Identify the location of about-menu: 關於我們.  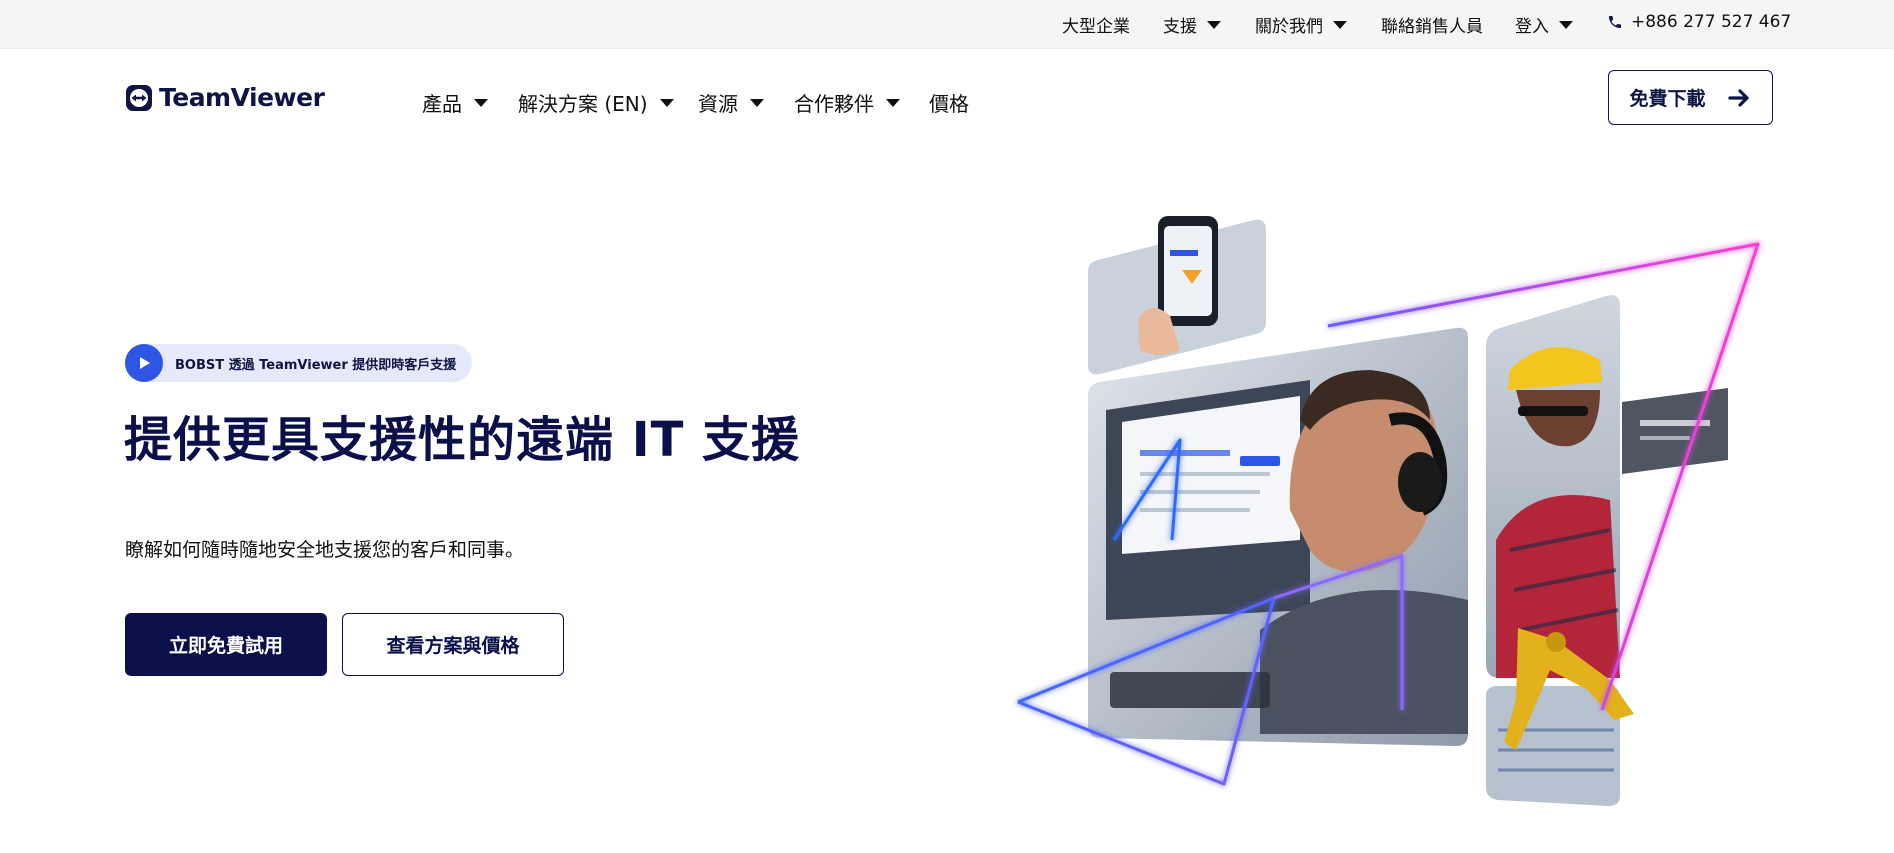
(1301, 24).